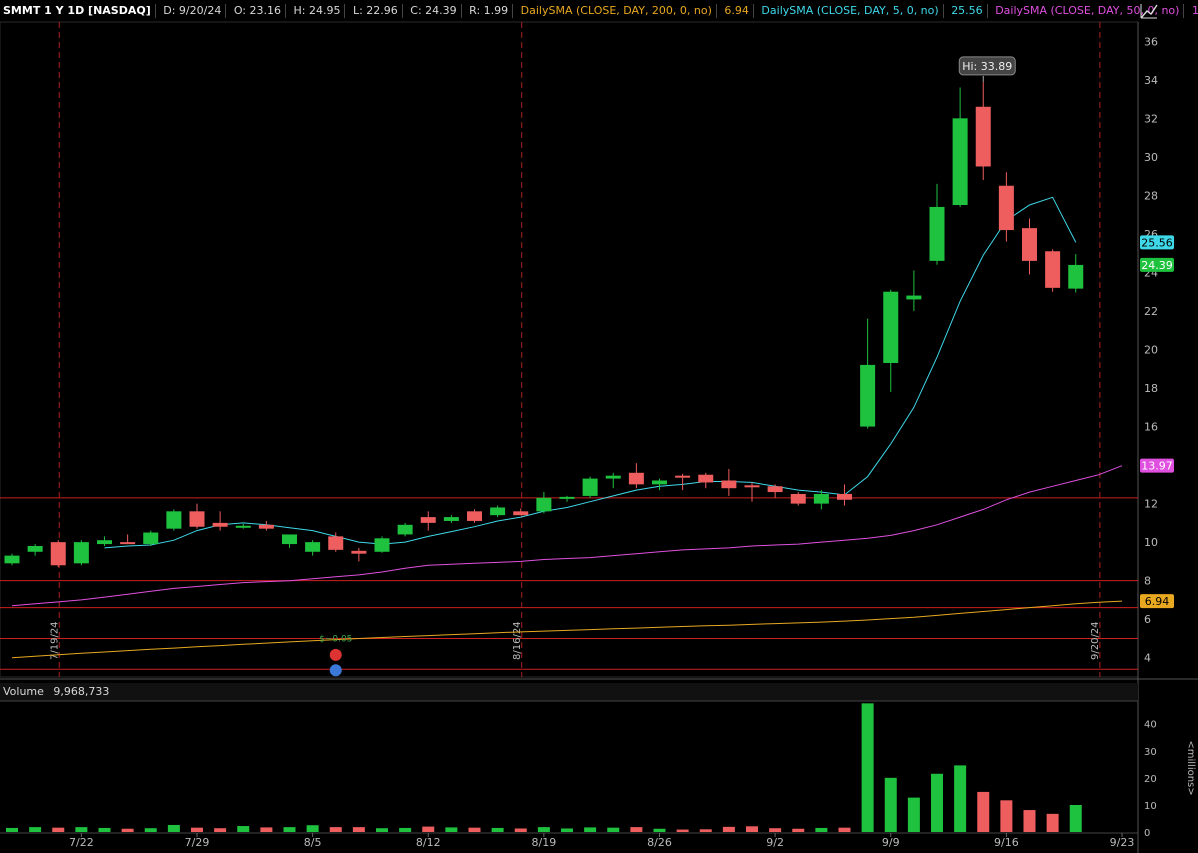 Image resolution: width=1198 pixels, height=853 pixels. I want to click on volume-tick-label: 40, so click(1150, 725).